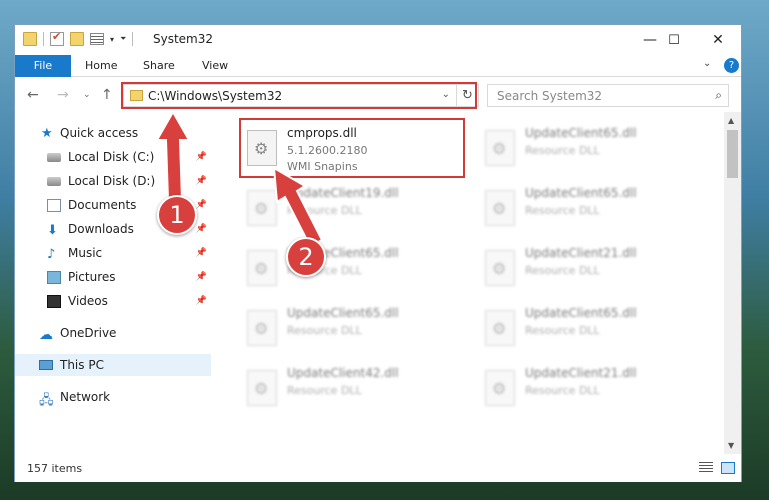 The width and height of the screenshot is (769, 500). I want to click on sidebar-item-onedrive: ☁ OneDrive, so click(124, 333).